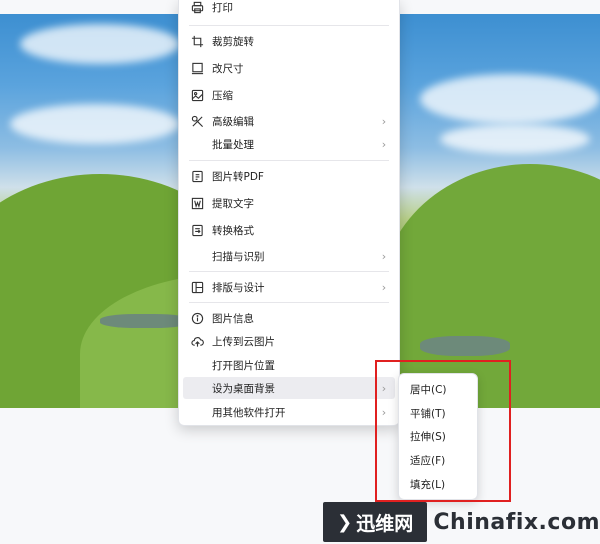 This screenshot has width=600, height=544. I want to click on menu-item-scan-recognize: 扫描与识别 ›, so click(289, 256).